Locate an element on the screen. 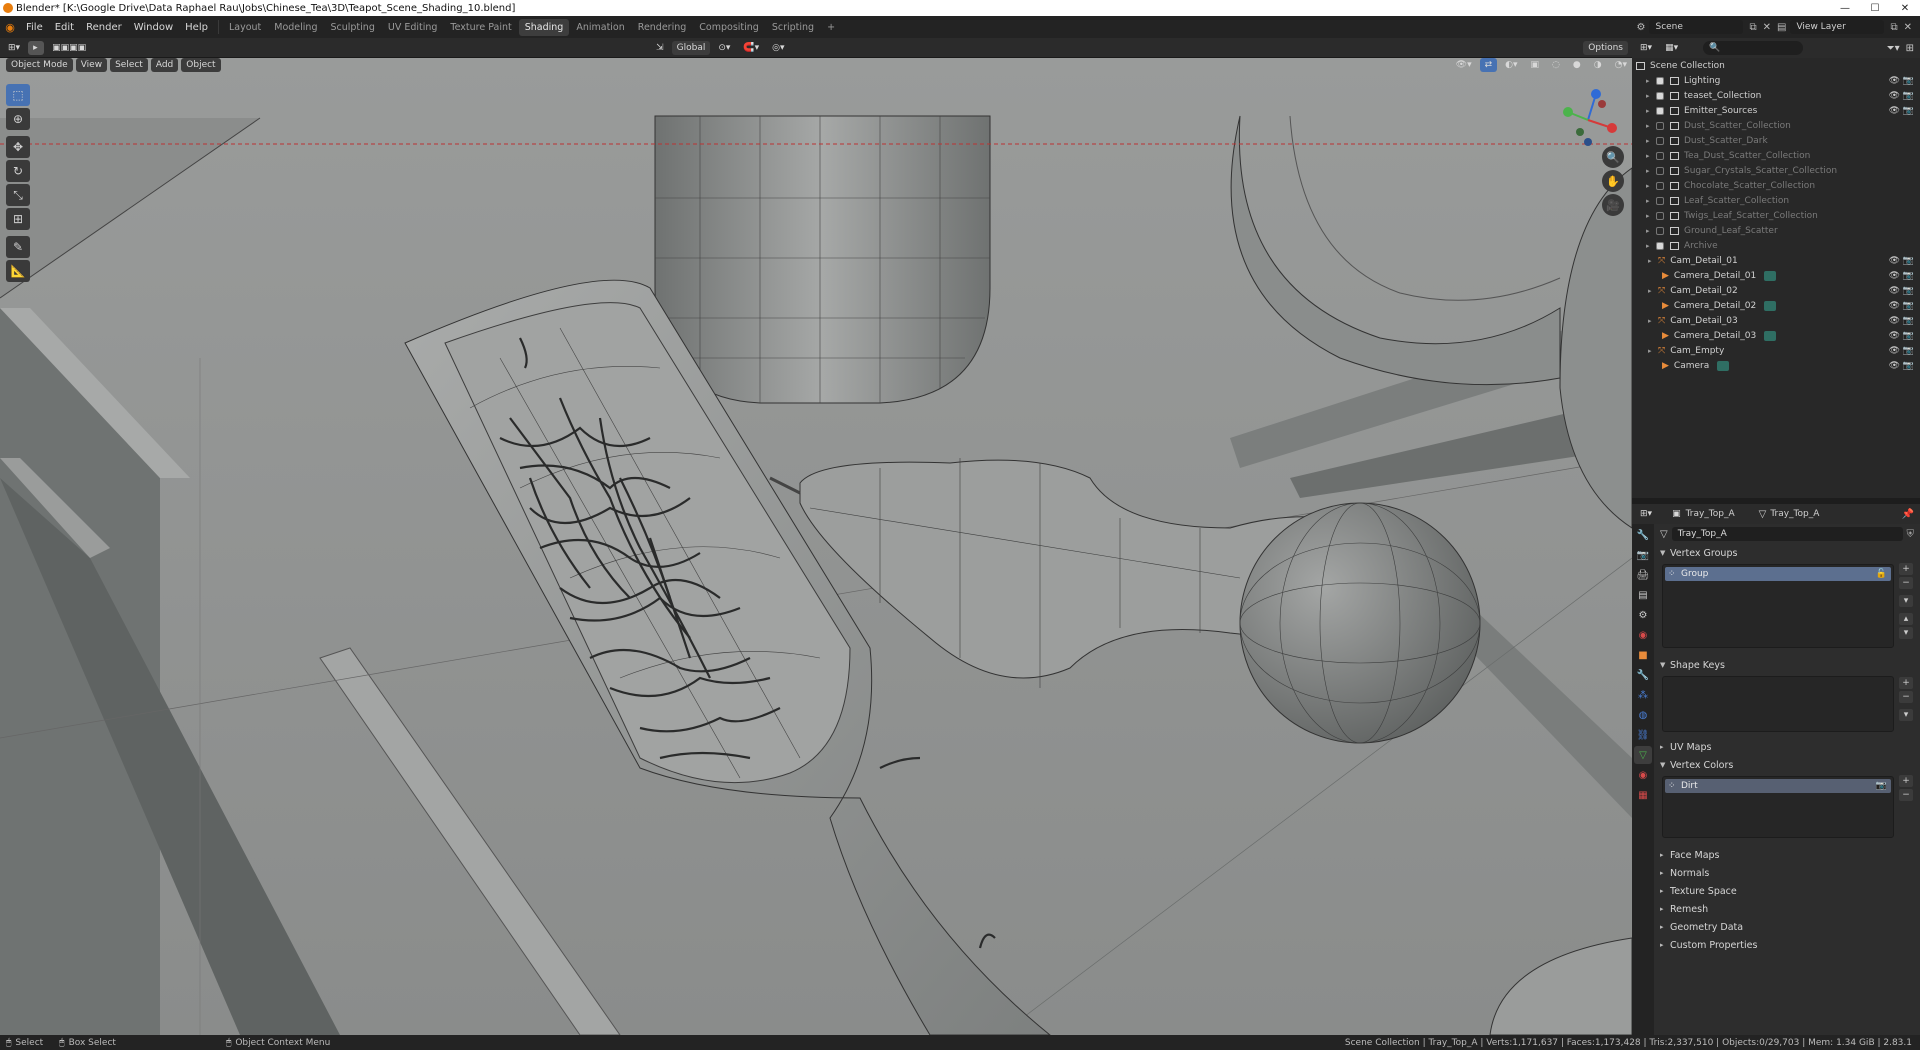  normals-panel-header: ▸ Normals is located at coordinates (1787, 873).